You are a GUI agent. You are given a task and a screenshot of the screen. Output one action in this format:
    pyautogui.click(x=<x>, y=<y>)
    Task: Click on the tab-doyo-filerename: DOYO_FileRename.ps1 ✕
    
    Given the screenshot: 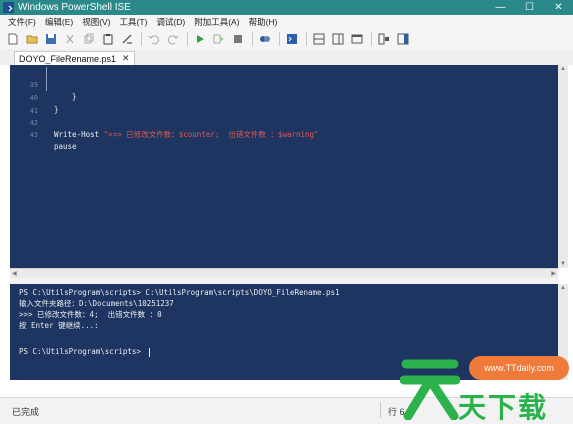 What is the action you would take?
    pyautogui.click(x=74, y=58)
    